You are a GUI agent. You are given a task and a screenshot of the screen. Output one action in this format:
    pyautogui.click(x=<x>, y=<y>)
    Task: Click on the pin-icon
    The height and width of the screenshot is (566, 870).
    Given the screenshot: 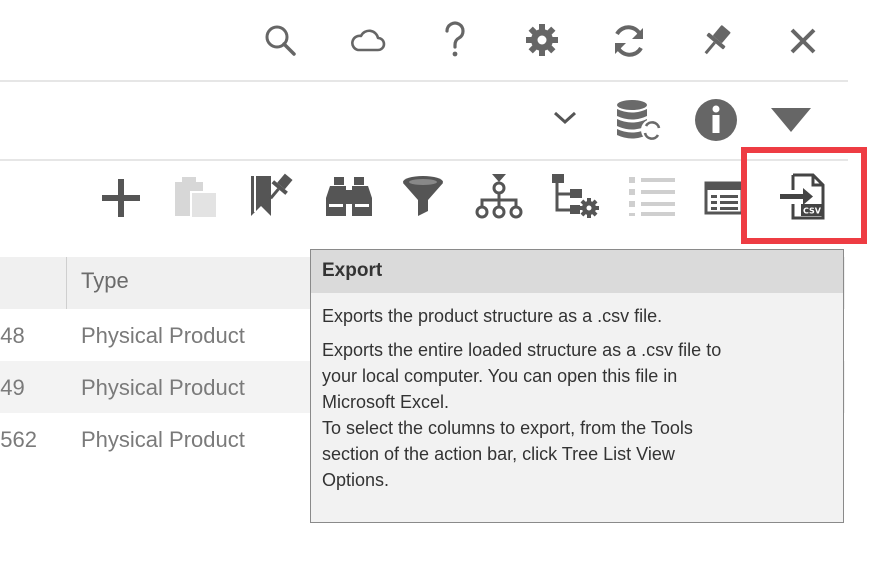 What is the action you would take?
    pyautogui.click(x=716, y=41)
    